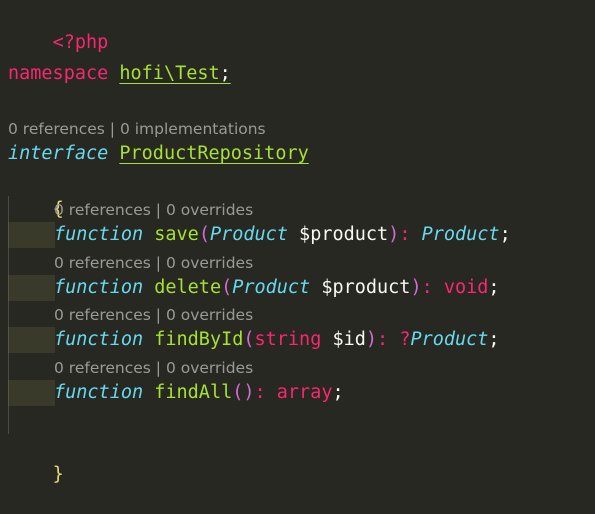 Image resolution: width=595 pixels, height=514 pixels. What do you see at coordinates (137, 129) in the screenshot?
I see `codelens-interface: 0 references | 0 implementations` at bounding box center [137, 129].